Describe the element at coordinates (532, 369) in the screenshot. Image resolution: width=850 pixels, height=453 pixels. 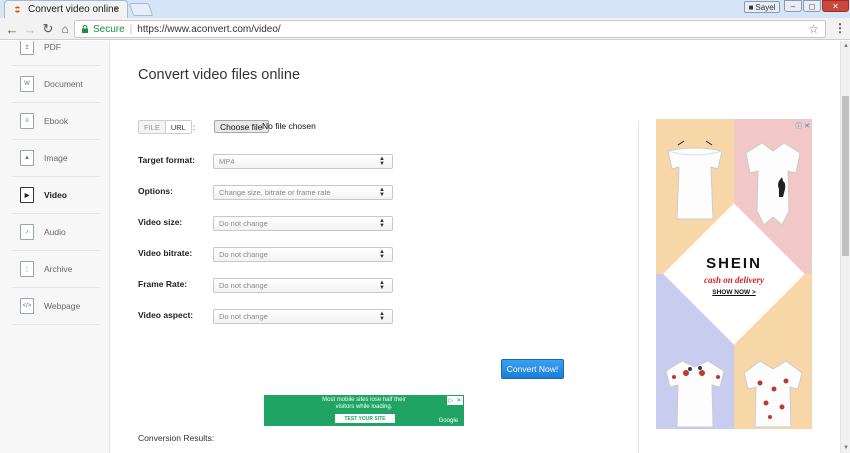
I see `convert-now-button: Convert Now!` at that location.